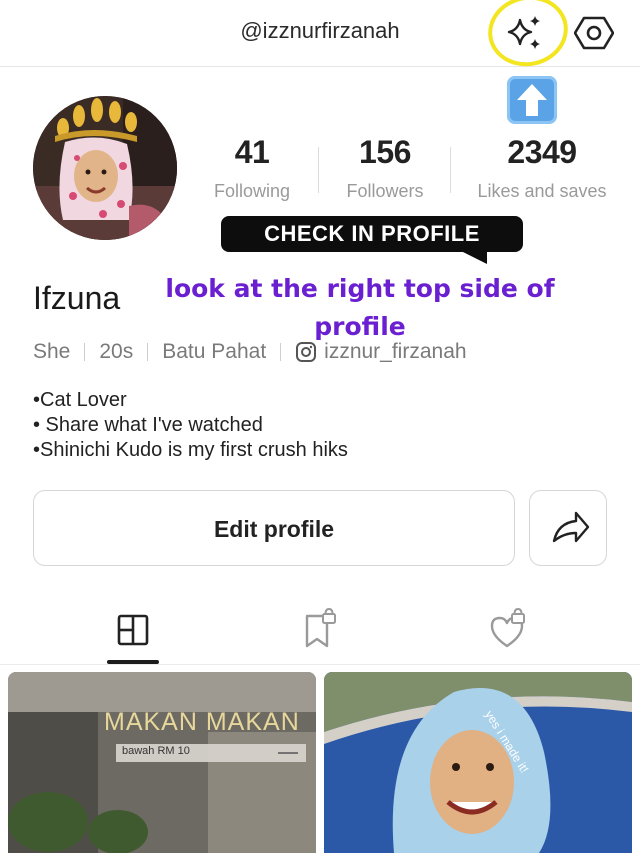 Image resolution: width=640 pixels, height=853 pixels. I want to click on share-icon, so click(571, 527).